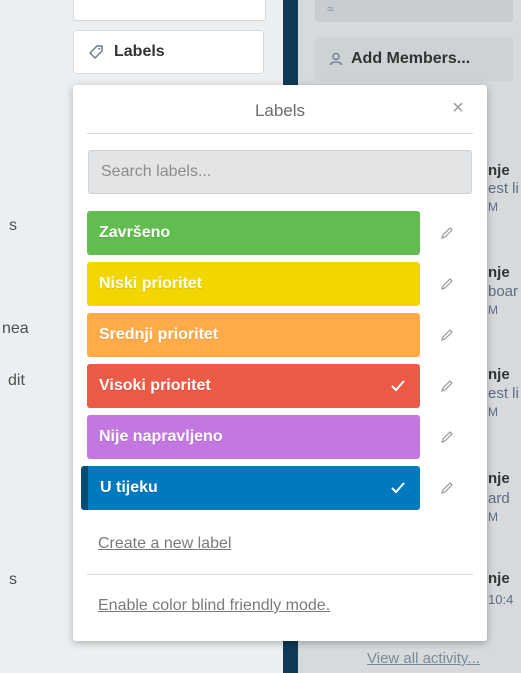 The image size is (521, 673). I want to click on tag-icon, so click(96, 52).